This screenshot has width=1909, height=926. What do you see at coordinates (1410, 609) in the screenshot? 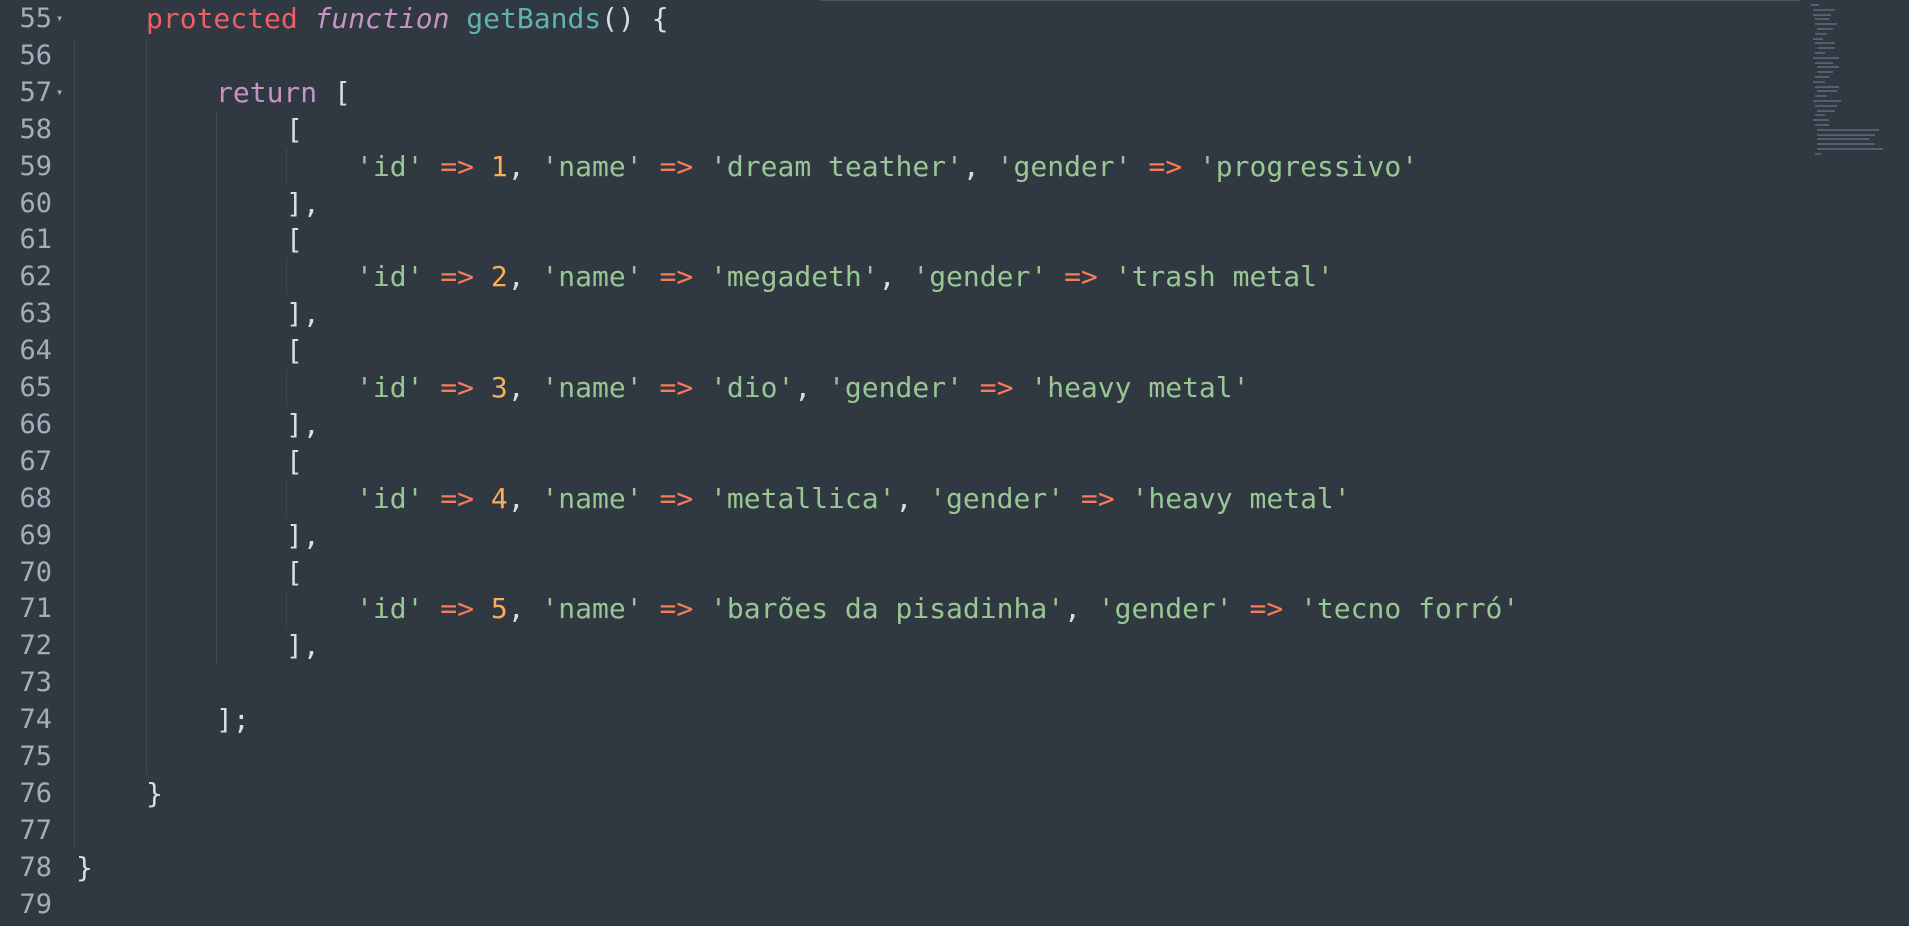
I see `code-token: 'tecno forró'` at bounding box center [1410, 609].